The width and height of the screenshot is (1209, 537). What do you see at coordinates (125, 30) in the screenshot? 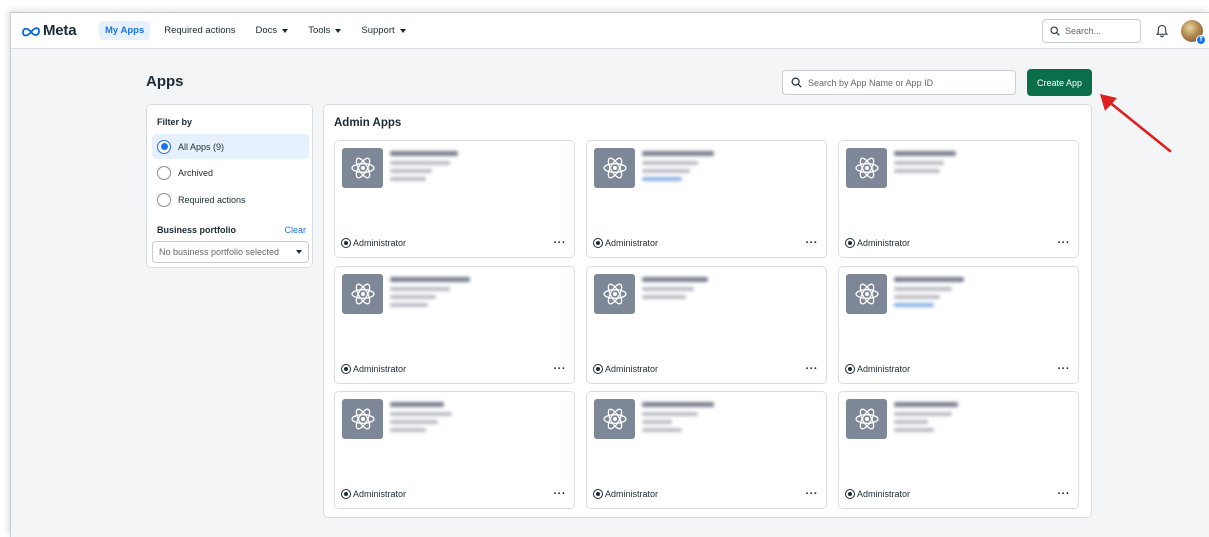
I see `nav-my-apps: My Apps` at bounding box center [125, 30].